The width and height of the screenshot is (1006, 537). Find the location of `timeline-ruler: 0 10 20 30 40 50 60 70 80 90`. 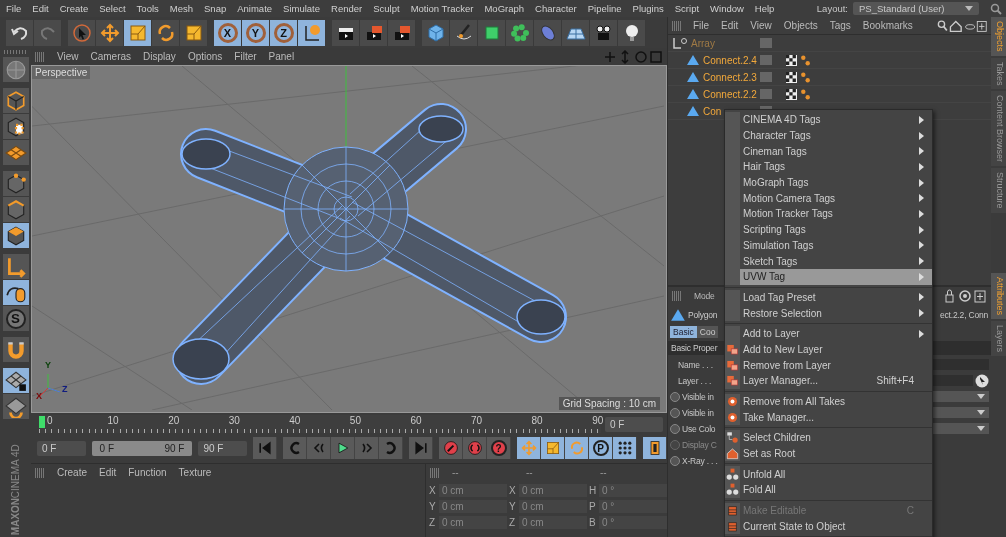

timeline-ruler: 0 10 20 30 40 50 60 70 80 90 is located at coordinates (320, 424).